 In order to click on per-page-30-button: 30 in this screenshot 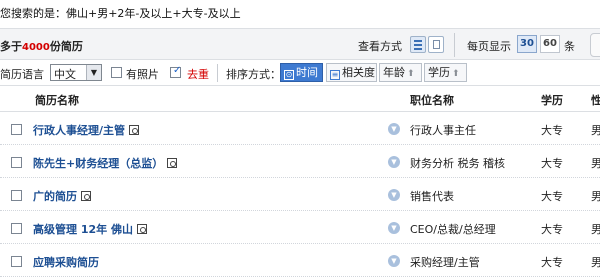, I will do `click(527, 44)`.